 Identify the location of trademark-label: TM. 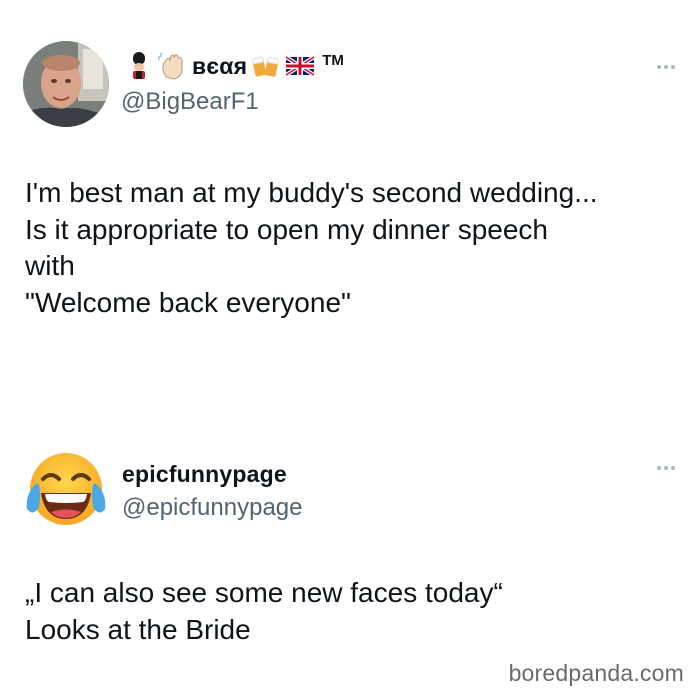
(333, 60).